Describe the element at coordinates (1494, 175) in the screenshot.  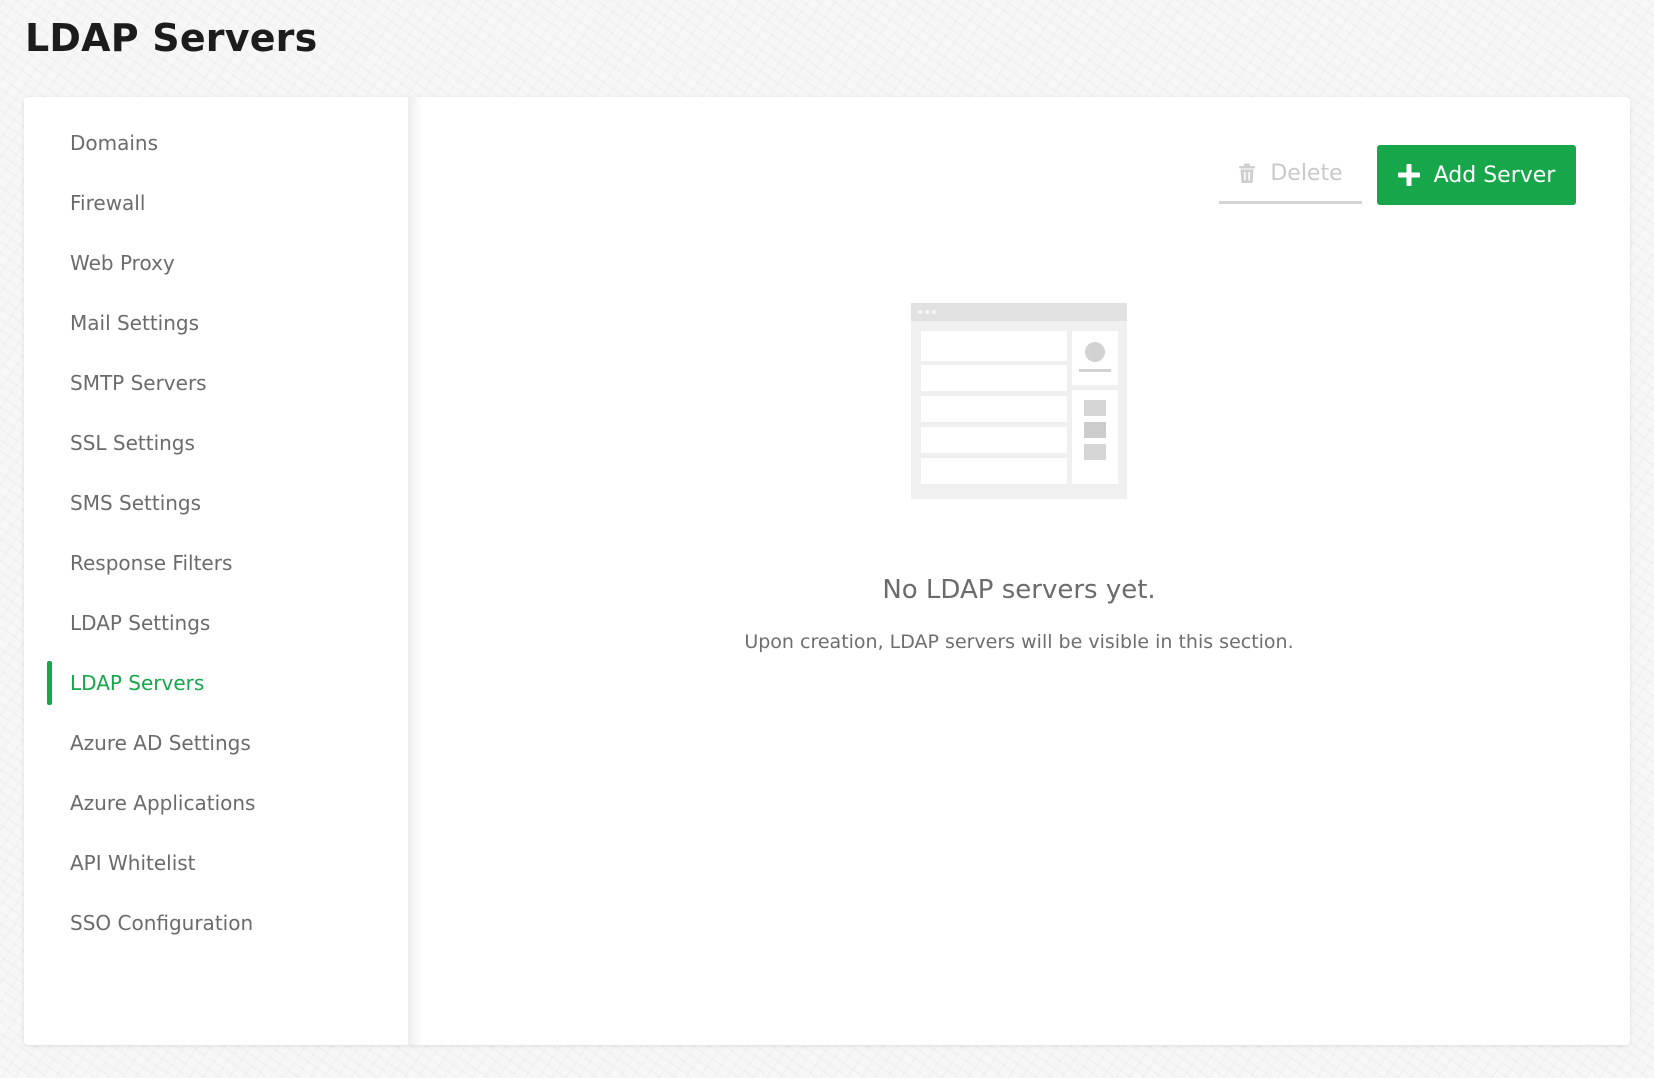
I see `add-server-button-label: Add Server` at that location.